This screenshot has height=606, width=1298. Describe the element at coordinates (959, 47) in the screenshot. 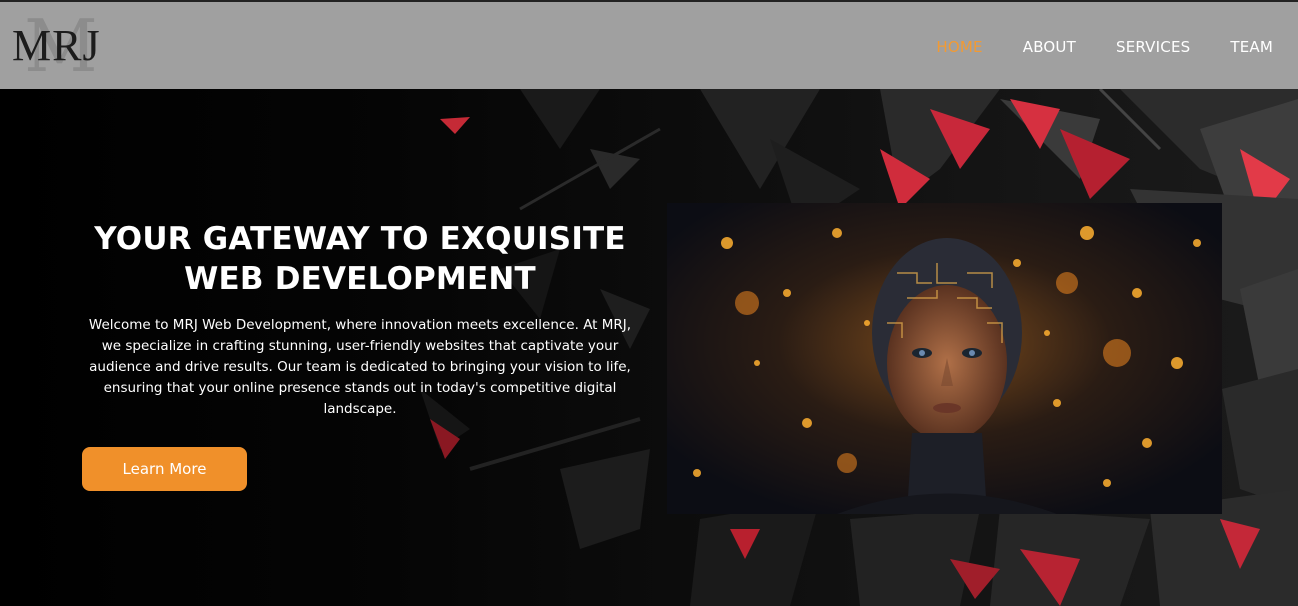

I see `nav-item-home: HOME` at that location.